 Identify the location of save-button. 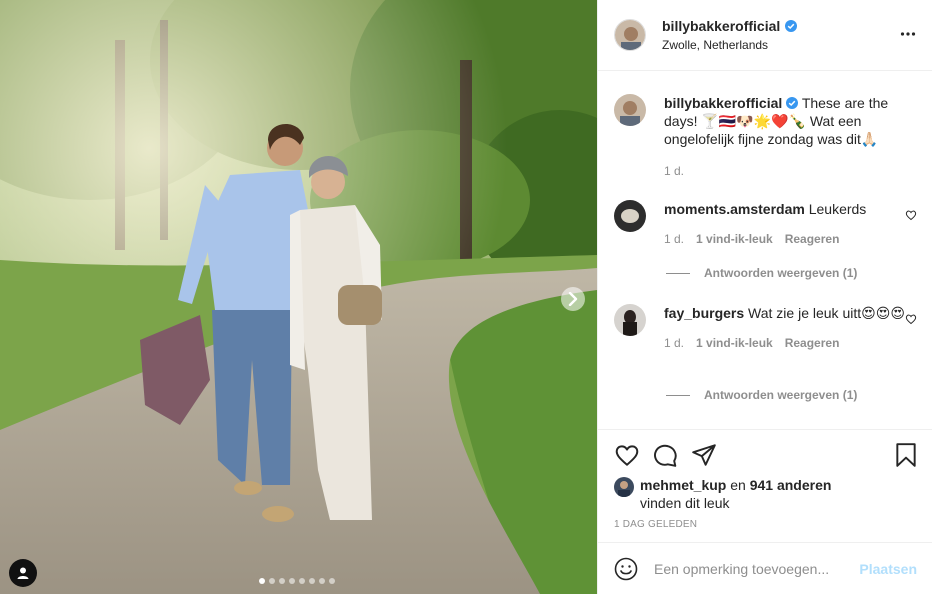
(906, 456).